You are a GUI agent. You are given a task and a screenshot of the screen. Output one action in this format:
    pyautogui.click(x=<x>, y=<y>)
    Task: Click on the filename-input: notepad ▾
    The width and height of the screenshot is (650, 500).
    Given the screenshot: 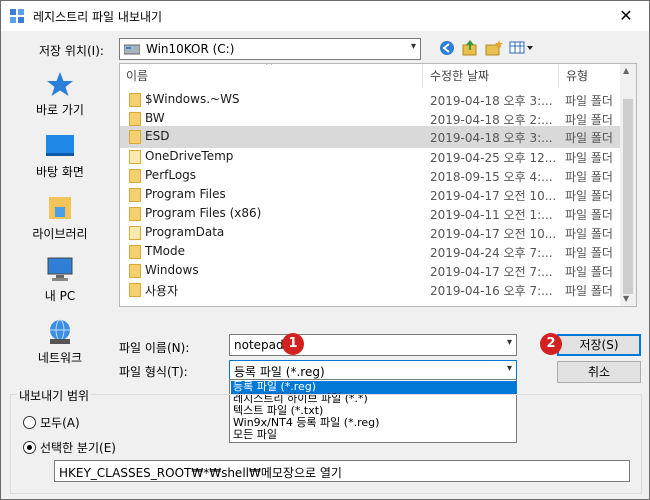 What is the action you would take?
    pyautogui.click(x=373, y=345)
    